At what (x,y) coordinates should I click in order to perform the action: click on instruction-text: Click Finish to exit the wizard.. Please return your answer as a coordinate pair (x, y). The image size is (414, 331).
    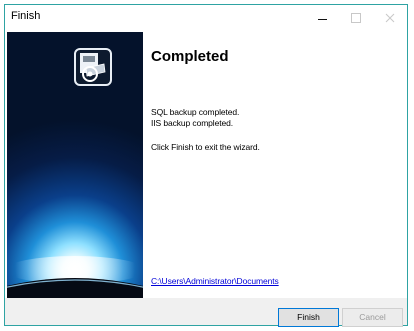
    Looking at the image, I should click on (205, 147).